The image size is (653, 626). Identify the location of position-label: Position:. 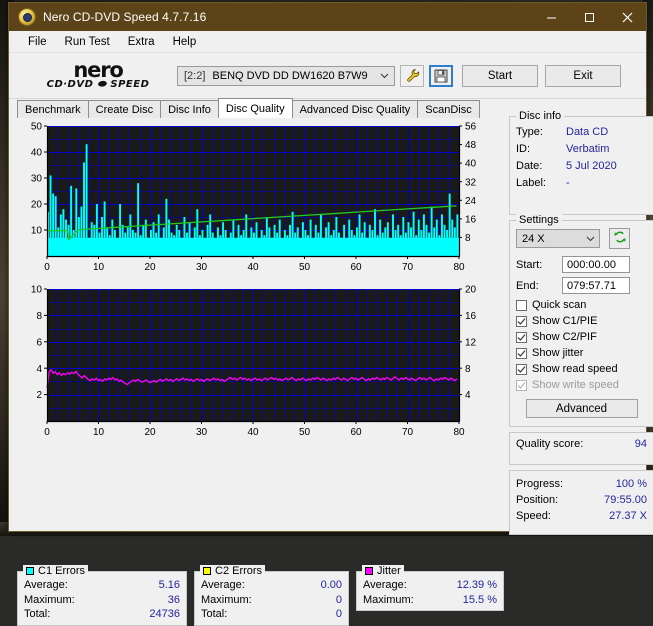
(537, 500).